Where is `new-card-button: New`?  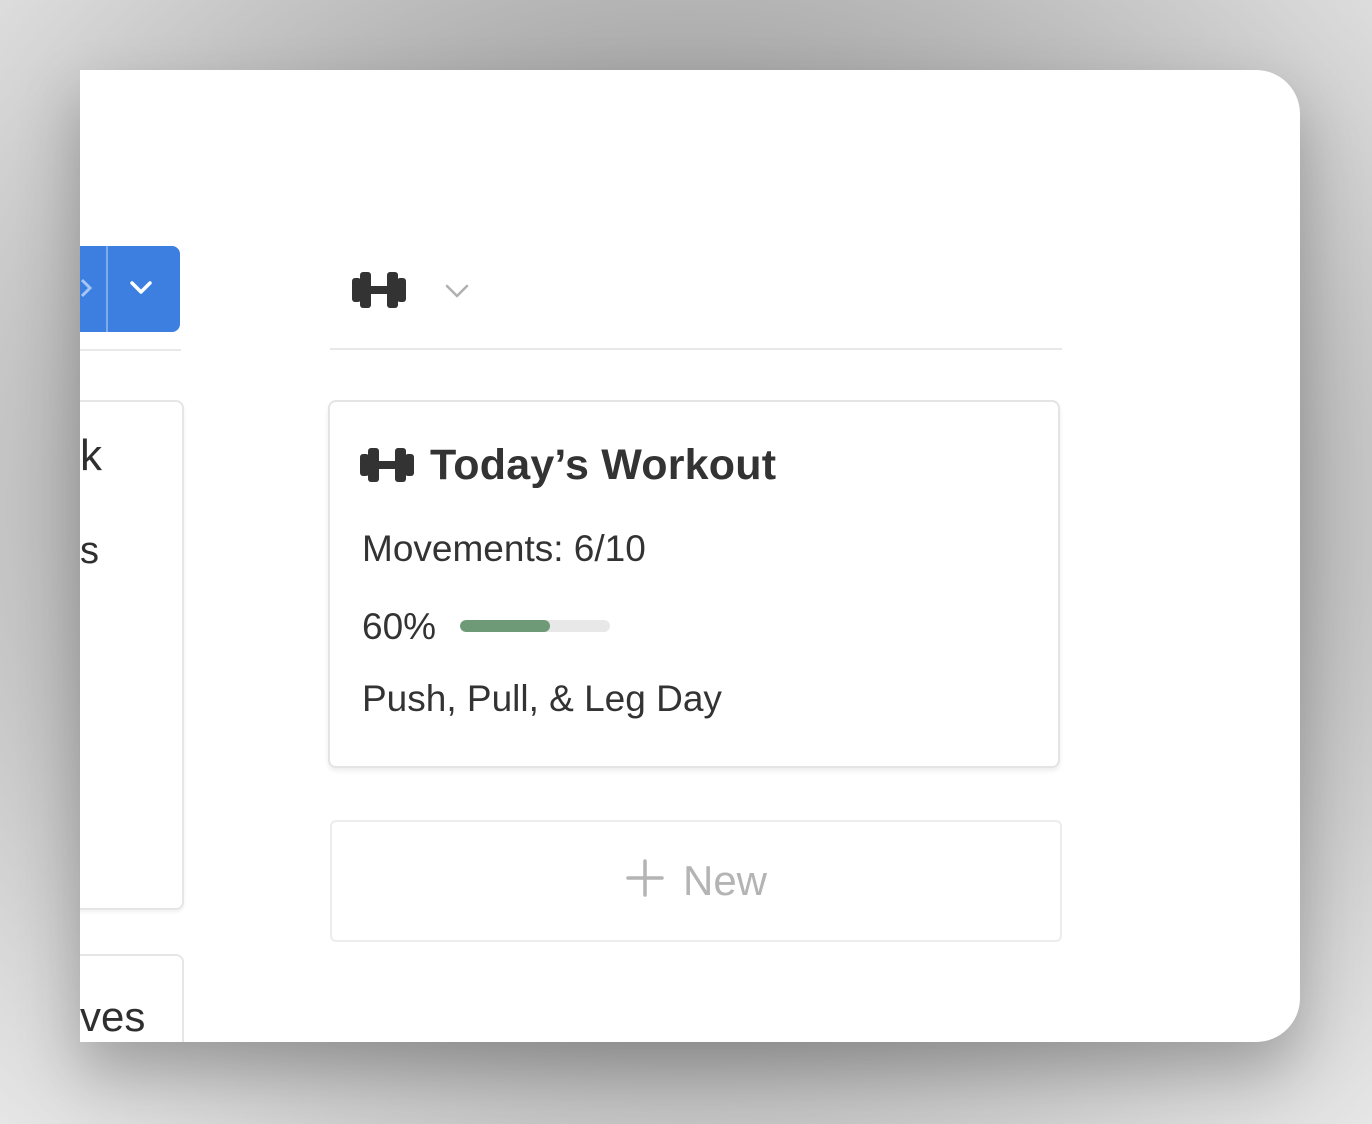 new-card-button: New is located at coordinates (696, 881).